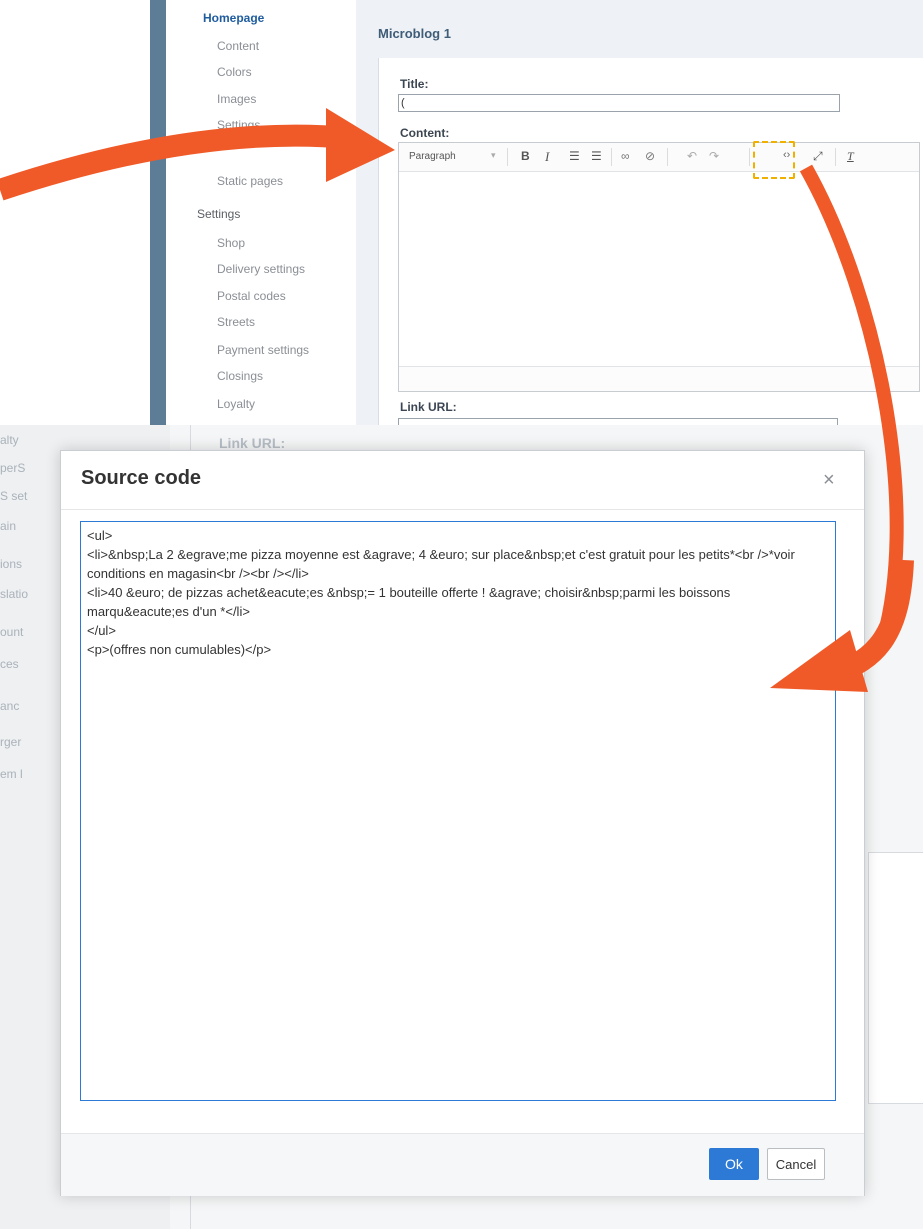  Describe the element at coordinates (574, 156) in the screenshot. I see `ordered-list-icon: ☰` at that location.